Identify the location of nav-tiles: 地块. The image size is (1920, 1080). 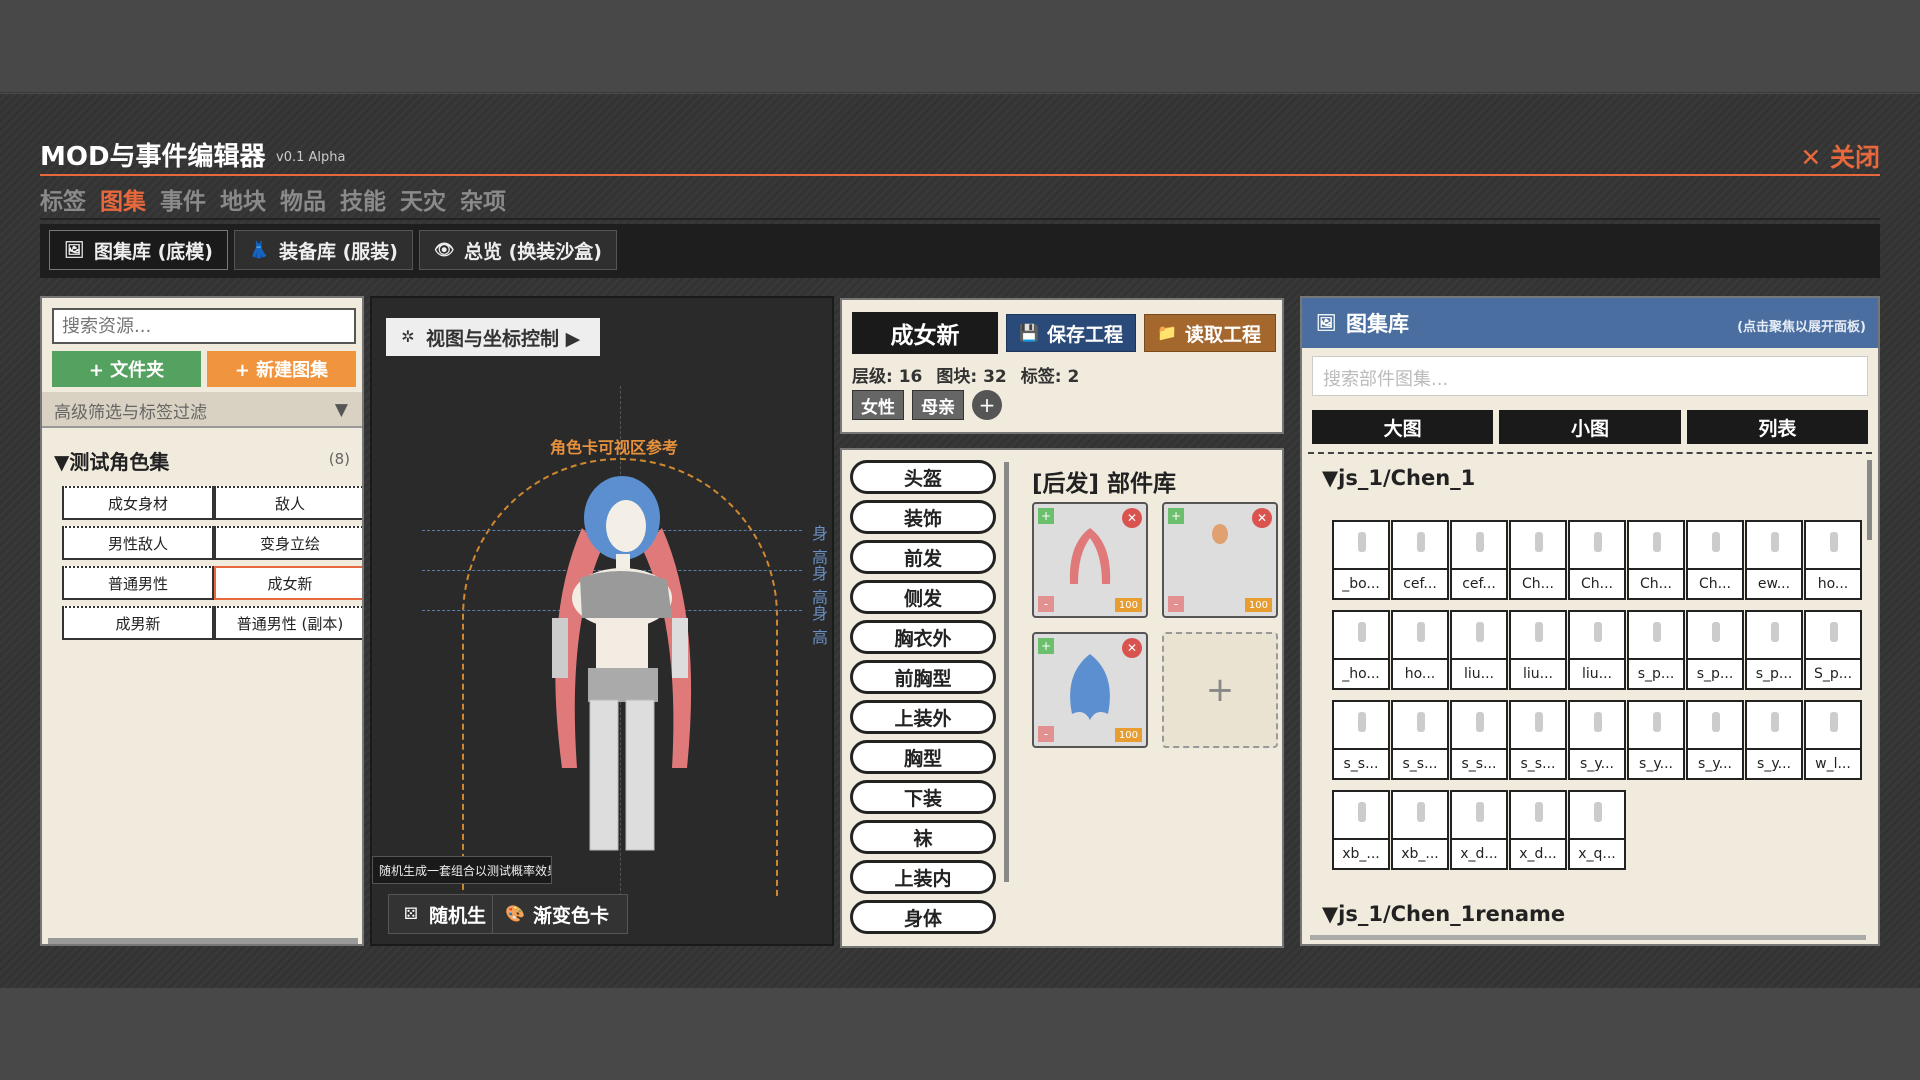
(243, 199).